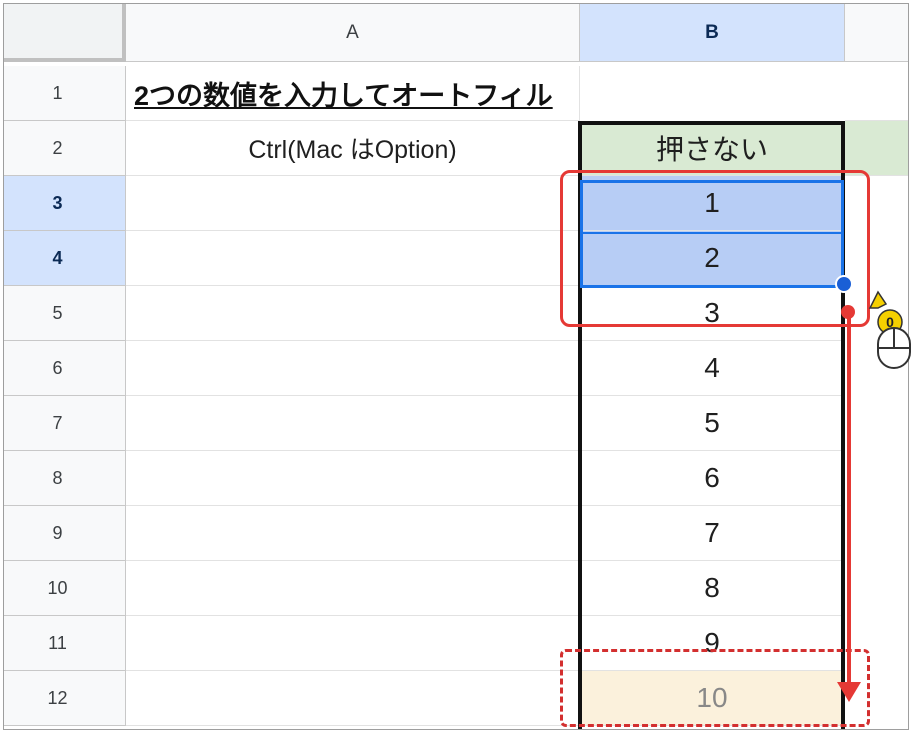 Image resolution: width=912 pixels, height=733 pixels. I want to click on row-number: 11, so click(57, 642).